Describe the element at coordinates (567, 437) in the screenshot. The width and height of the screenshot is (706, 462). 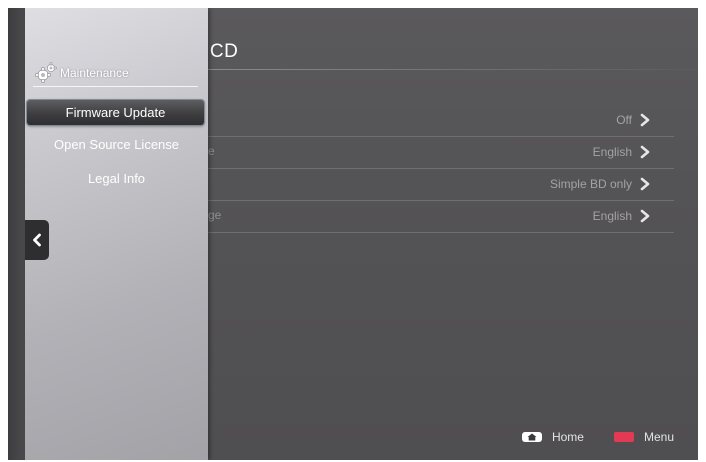
I see `home-label: Home` at that location.